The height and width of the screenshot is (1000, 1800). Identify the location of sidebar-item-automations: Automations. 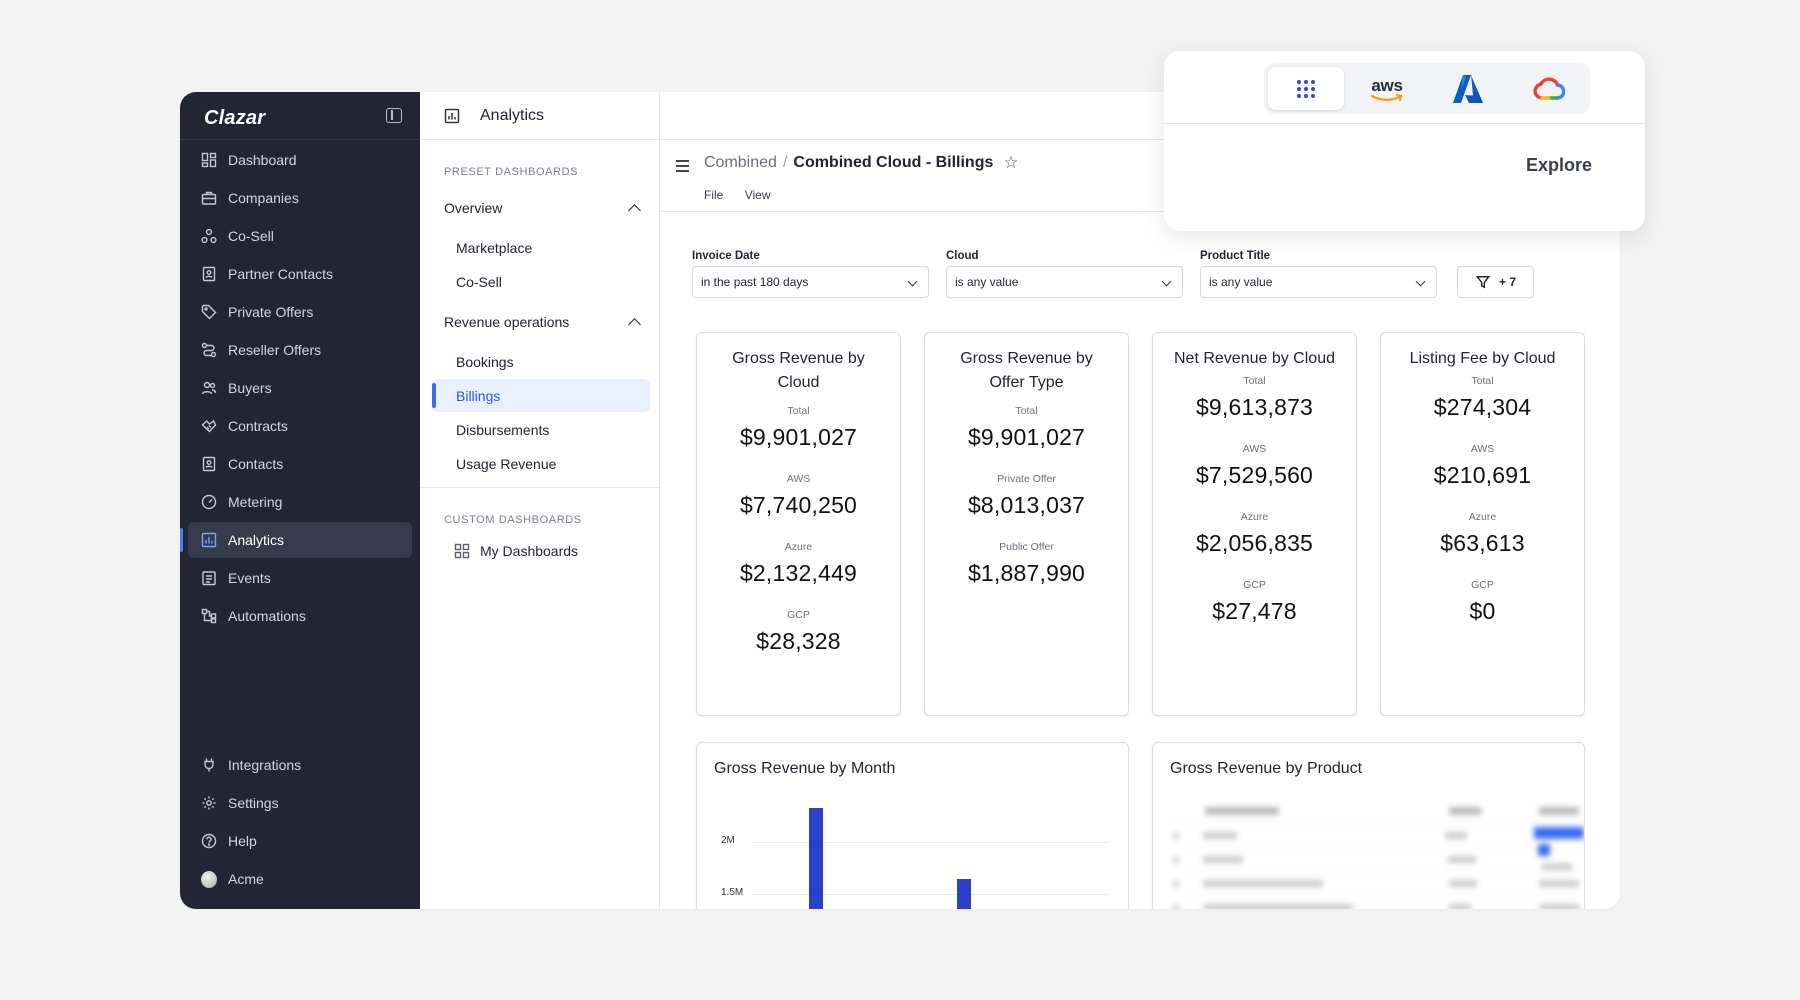
(300, 616).